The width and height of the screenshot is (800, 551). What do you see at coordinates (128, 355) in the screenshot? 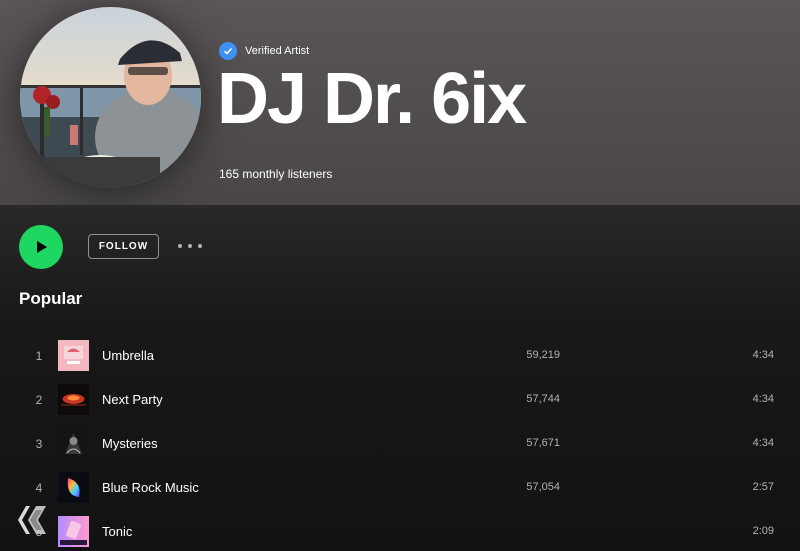
I see `track-title: Umbrella` at bounding box center [128, 355].